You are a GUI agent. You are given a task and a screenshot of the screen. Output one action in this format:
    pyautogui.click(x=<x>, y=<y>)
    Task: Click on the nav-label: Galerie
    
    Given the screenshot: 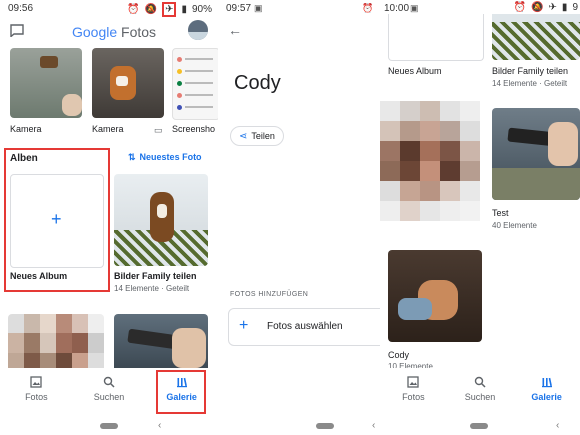 What is the action you would take?
    pyautogui.click(x=546, y=397)
    